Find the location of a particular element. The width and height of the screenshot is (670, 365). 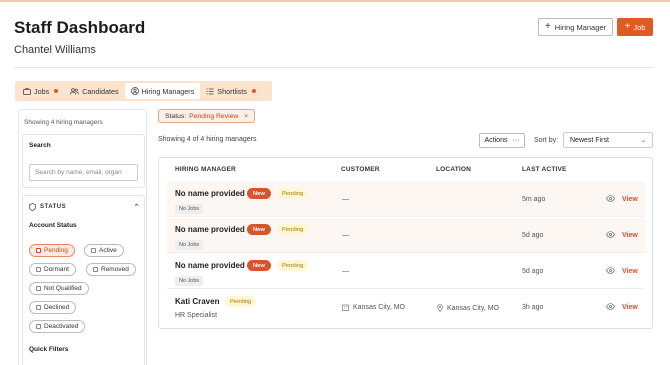

manager-name: Kati Craven is located at coordinates (197, 301).